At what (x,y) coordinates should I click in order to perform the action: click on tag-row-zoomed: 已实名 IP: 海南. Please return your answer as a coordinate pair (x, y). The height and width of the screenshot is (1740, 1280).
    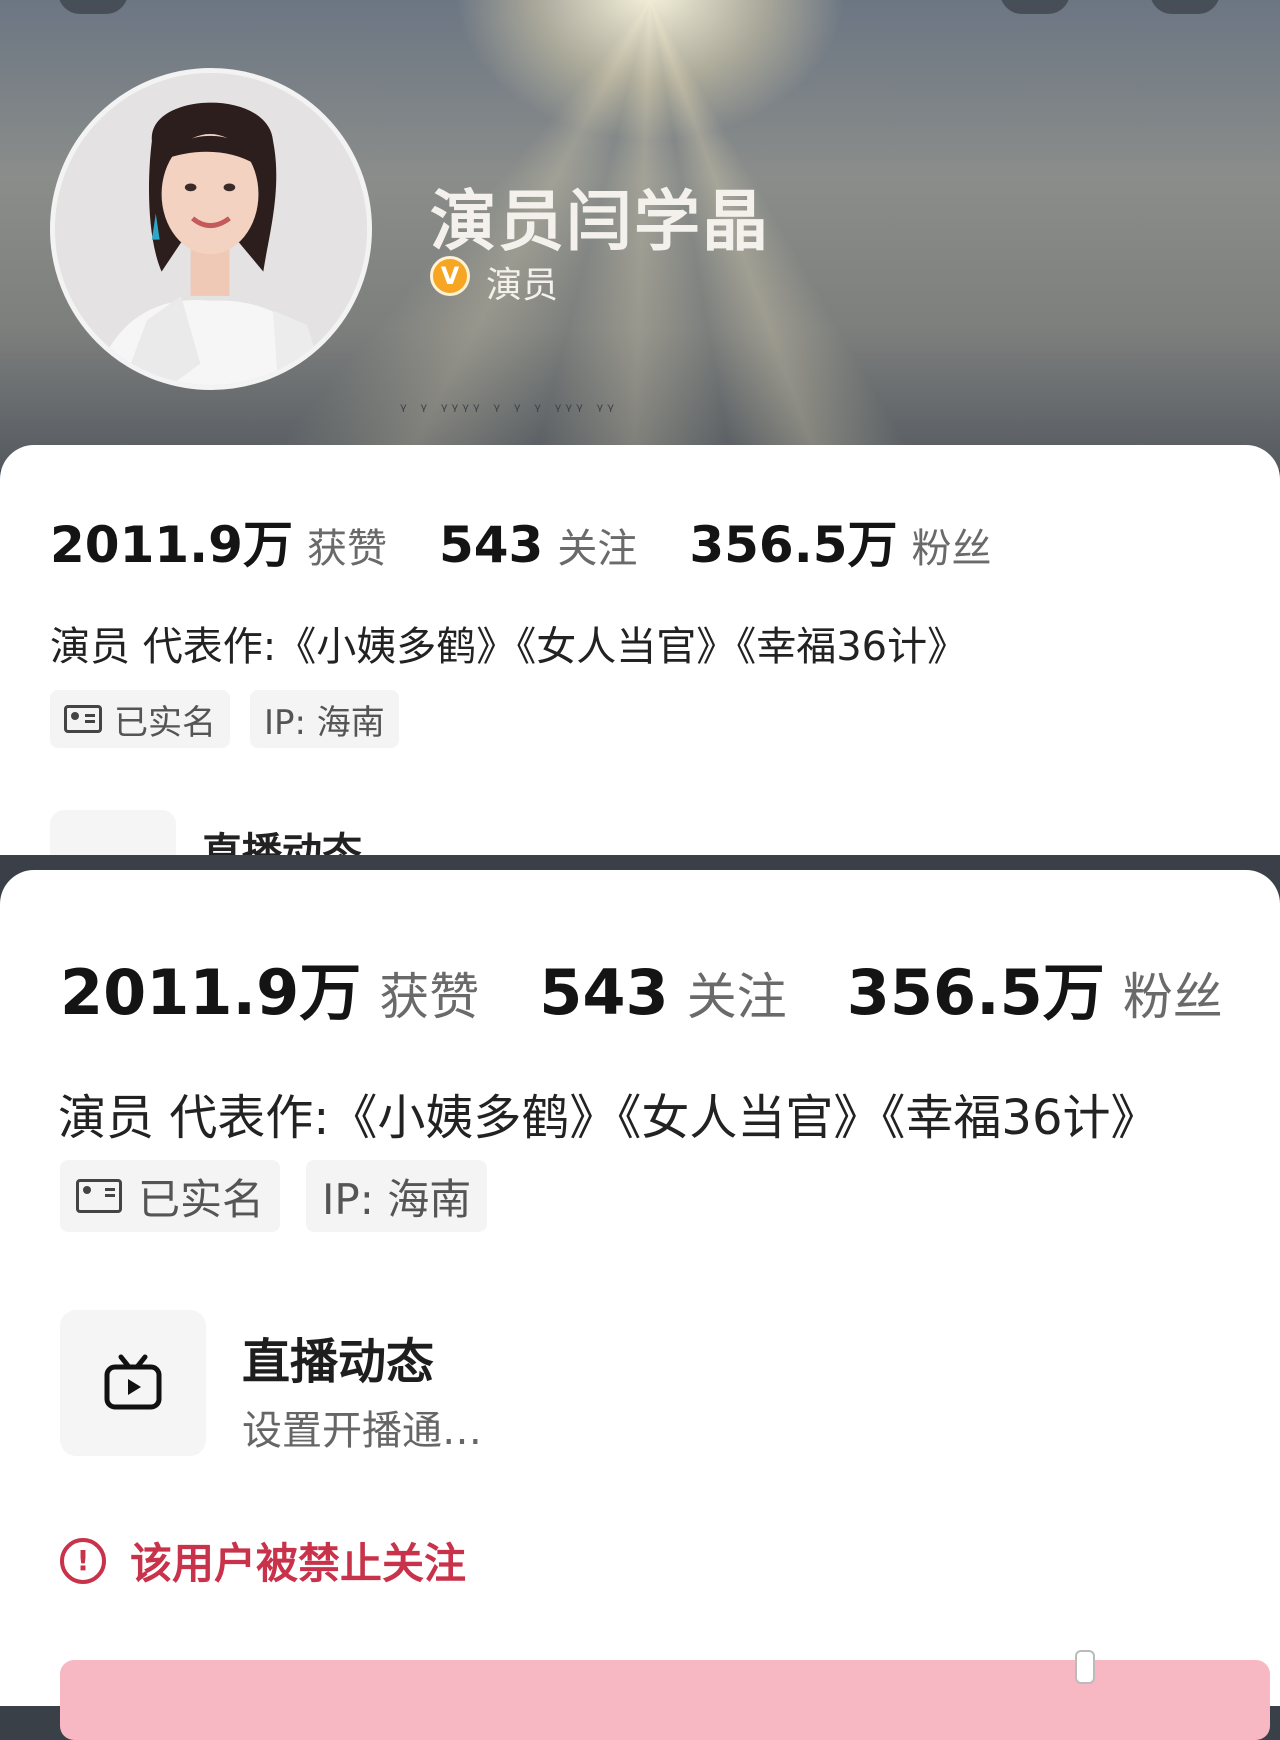
    Looking at the image, I should click on (274, 1196).